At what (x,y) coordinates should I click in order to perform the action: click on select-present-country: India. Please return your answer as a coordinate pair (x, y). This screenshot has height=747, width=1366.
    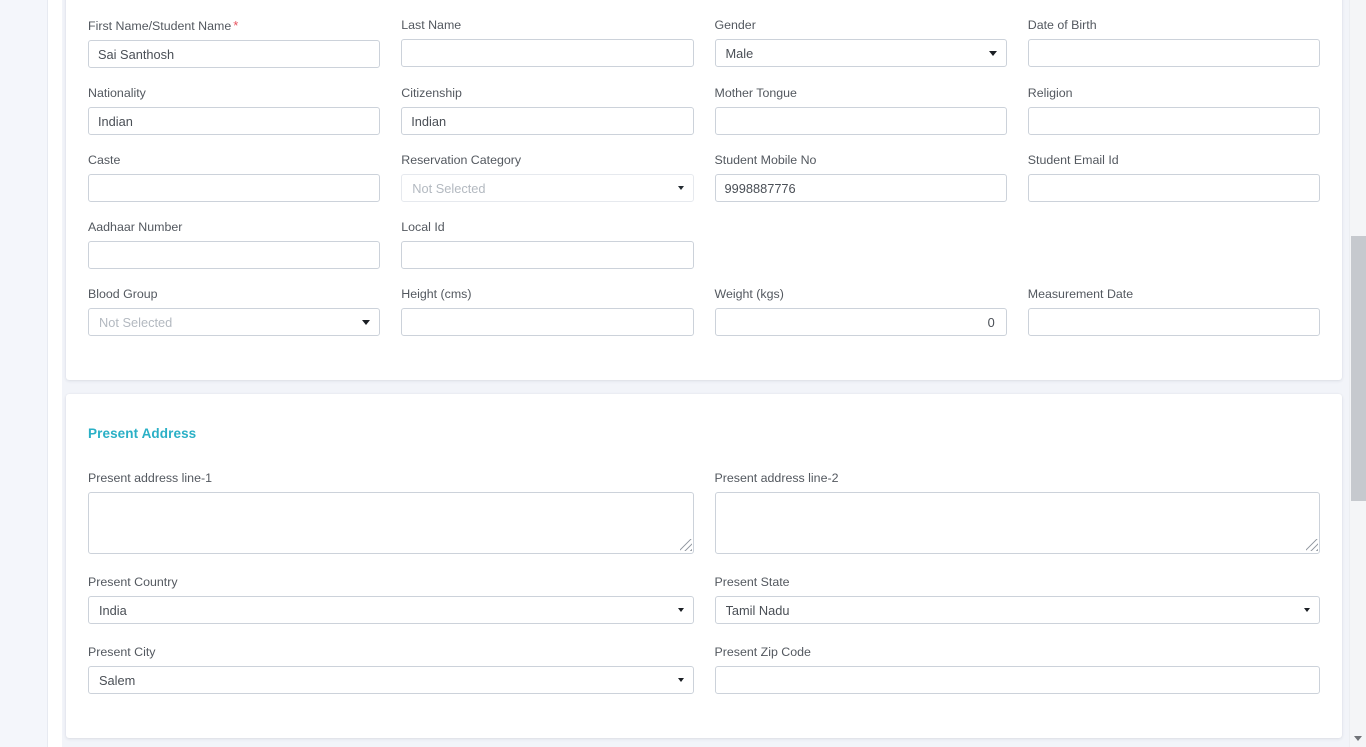
    Looking at the image, I should click on (391, 610).